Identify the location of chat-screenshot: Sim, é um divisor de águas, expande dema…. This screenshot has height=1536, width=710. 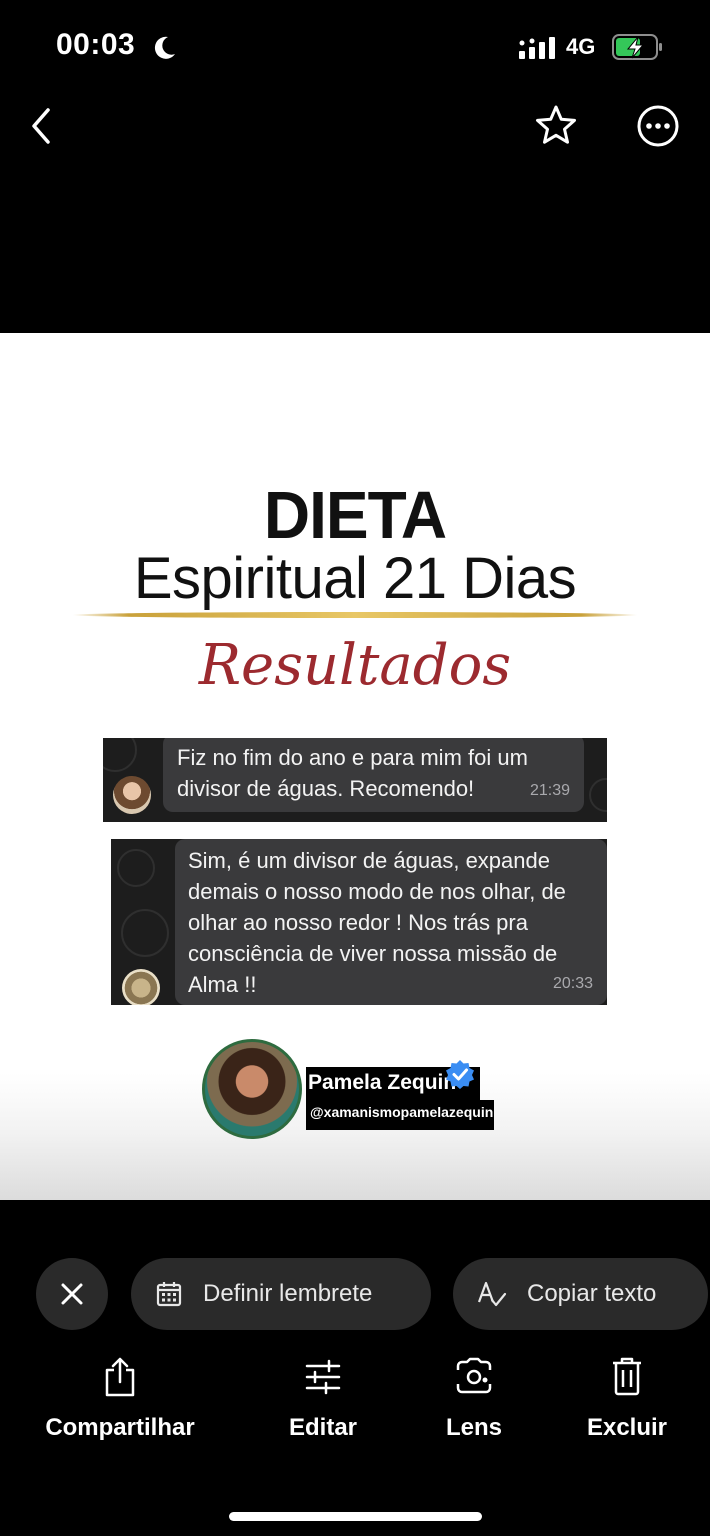
(359, 922).